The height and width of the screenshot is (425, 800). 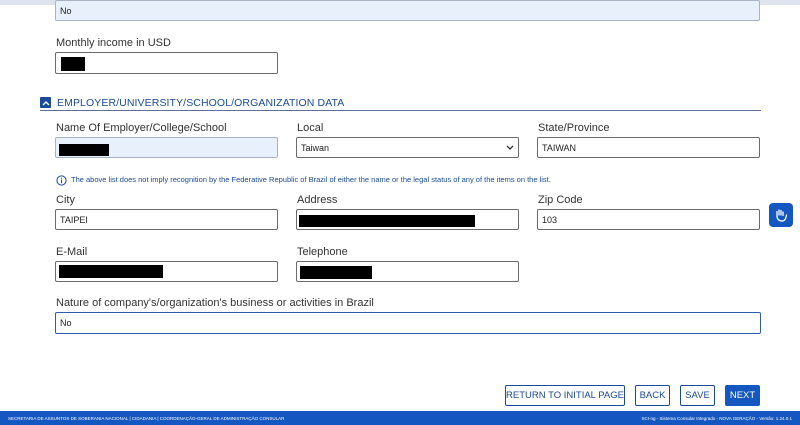 I want to click on section-divider, so click(x=400, y=110).